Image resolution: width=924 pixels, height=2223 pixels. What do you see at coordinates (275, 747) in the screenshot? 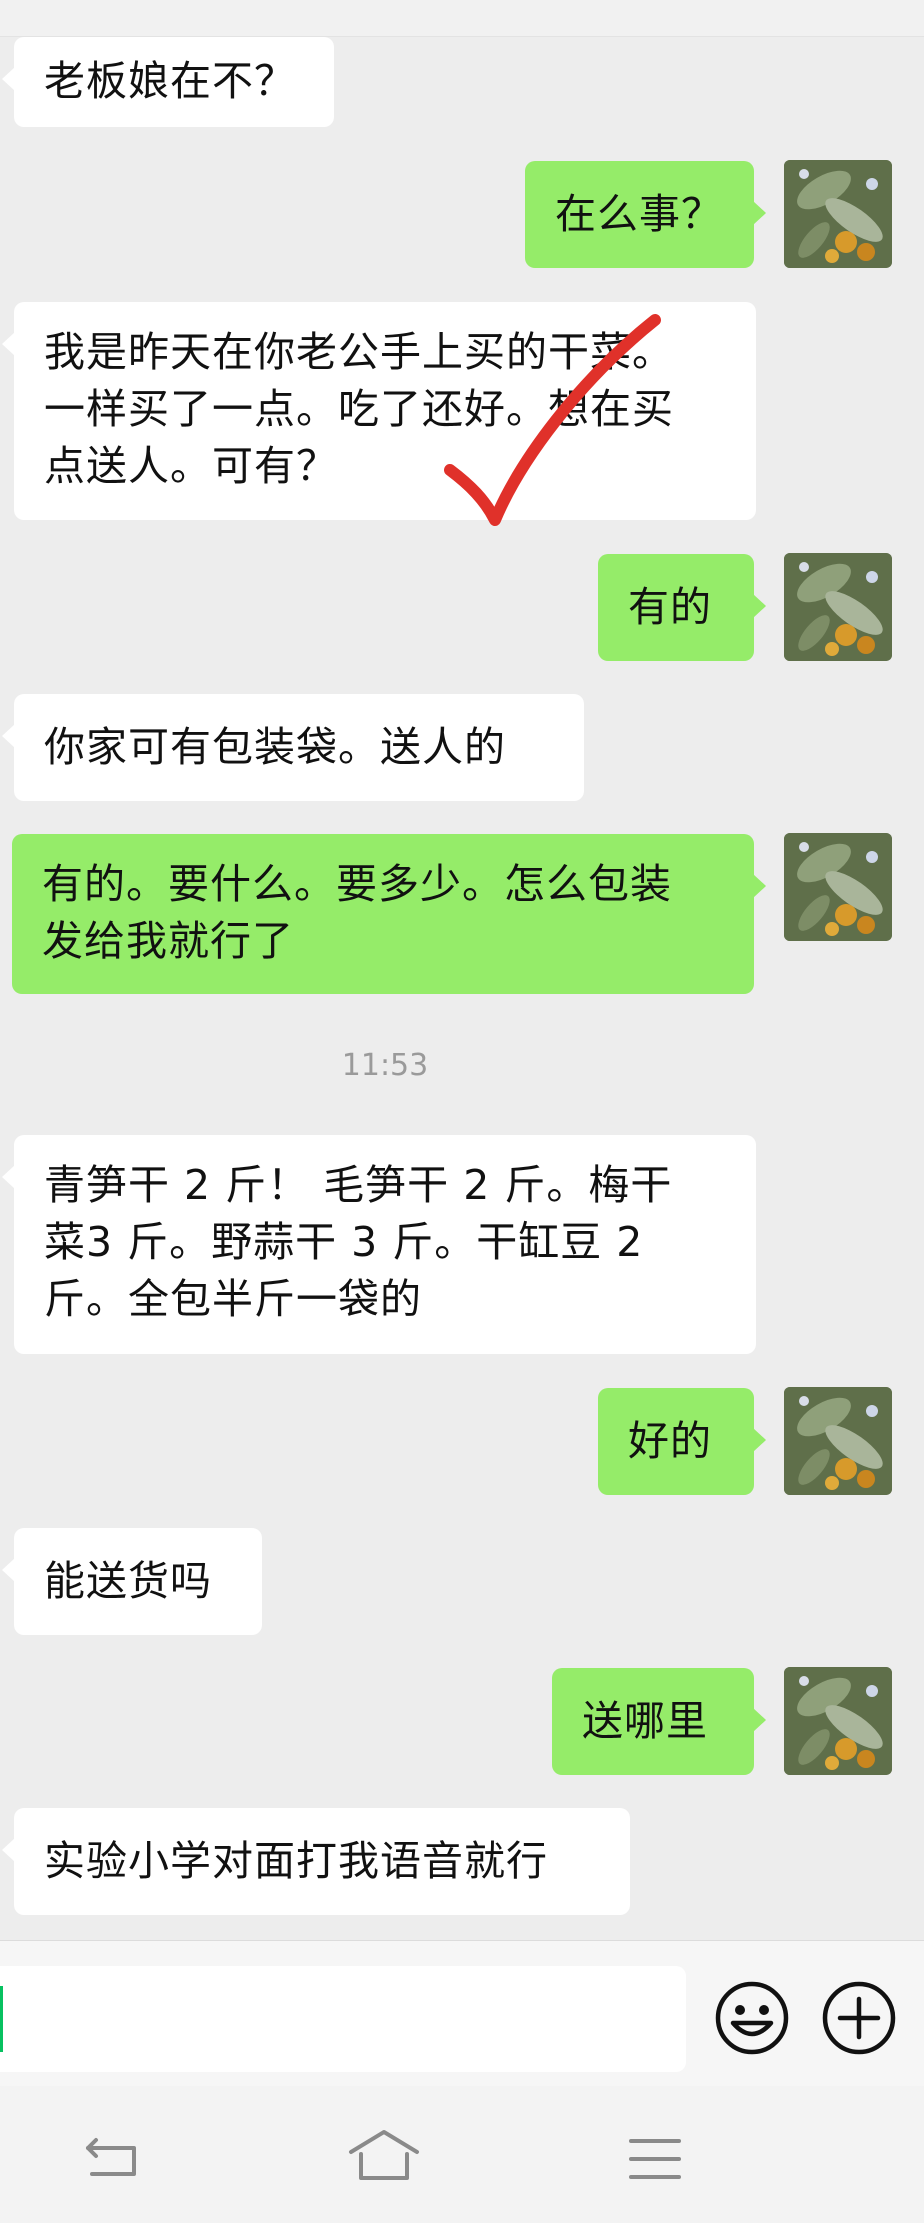
I see `message-text: 你家可有包装袋。送人的` at bounding box center [275, 747].